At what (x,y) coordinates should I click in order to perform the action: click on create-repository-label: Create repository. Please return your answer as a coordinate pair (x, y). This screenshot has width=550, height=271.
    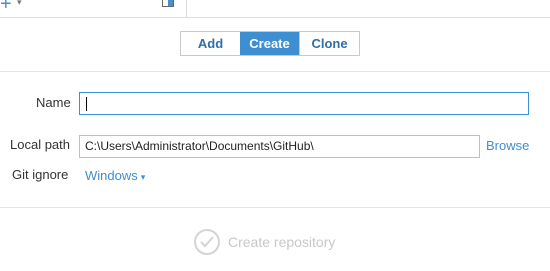
    Looking at the image, I should click on (282, 242).